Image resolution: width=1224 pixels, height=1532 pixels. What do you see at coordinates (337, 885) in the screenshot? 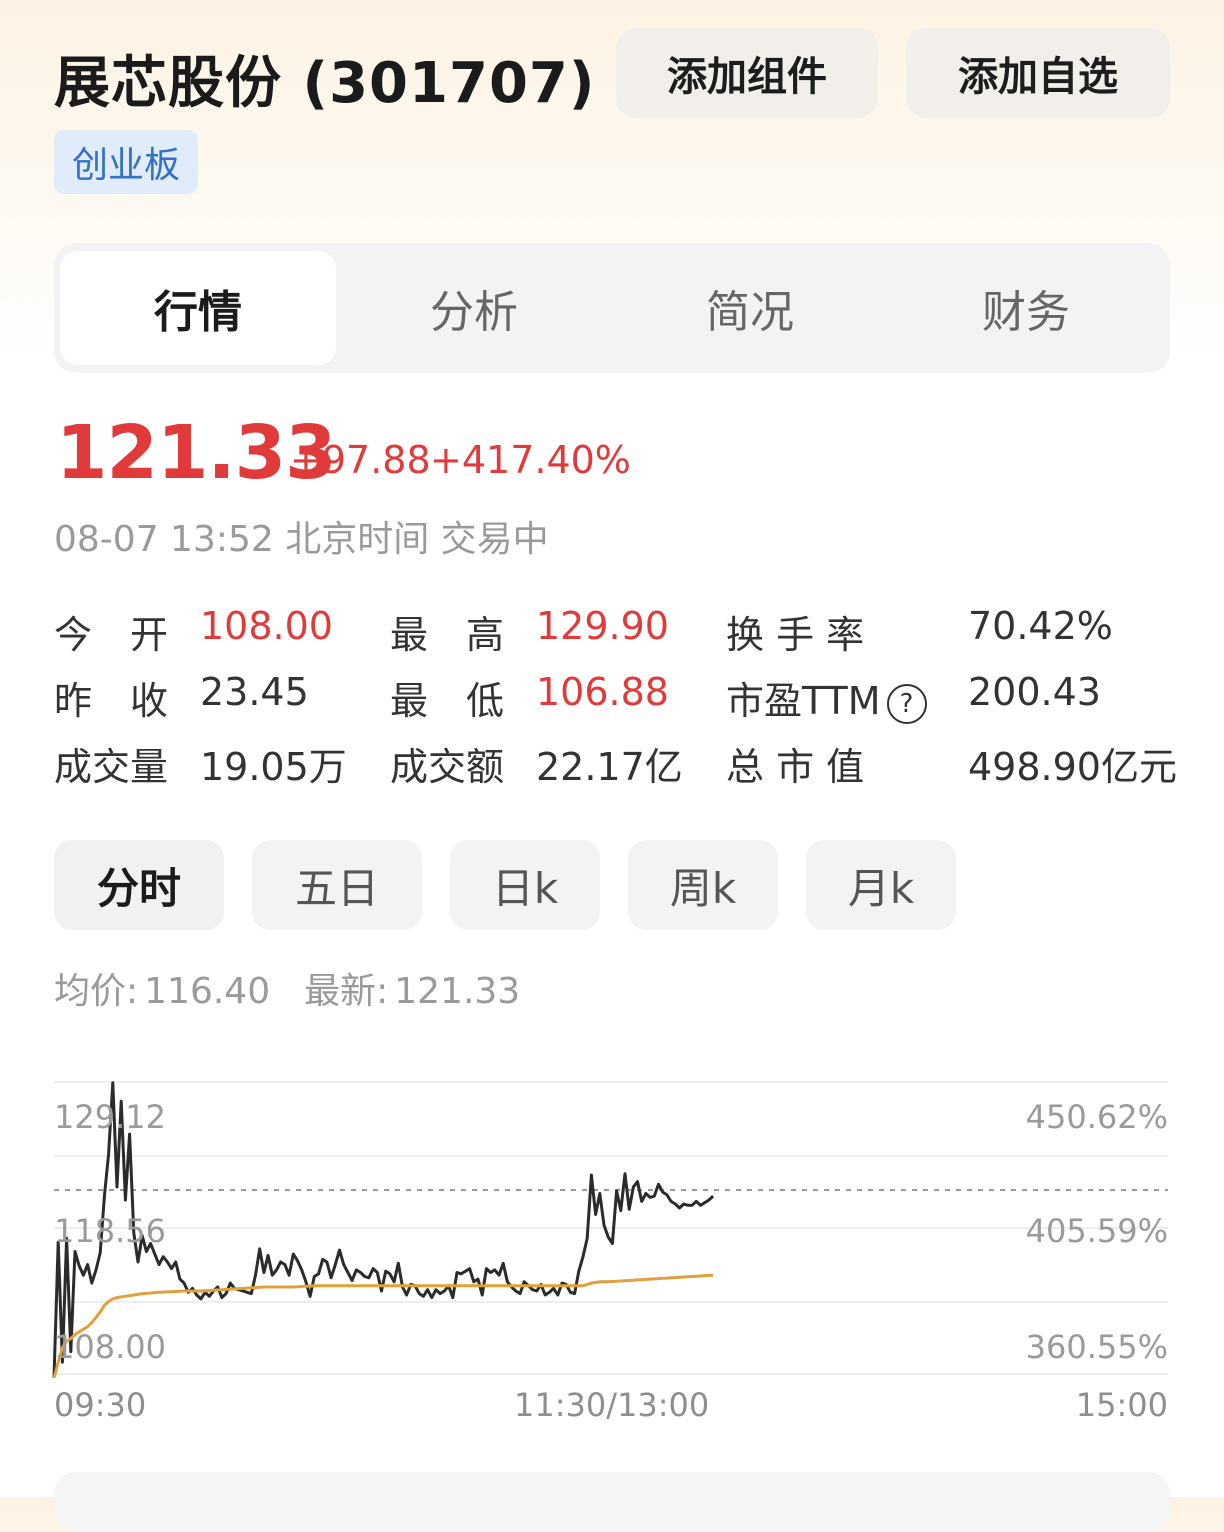
I see `period-tab-five-day: 五日` at bounding box center [337, 885].